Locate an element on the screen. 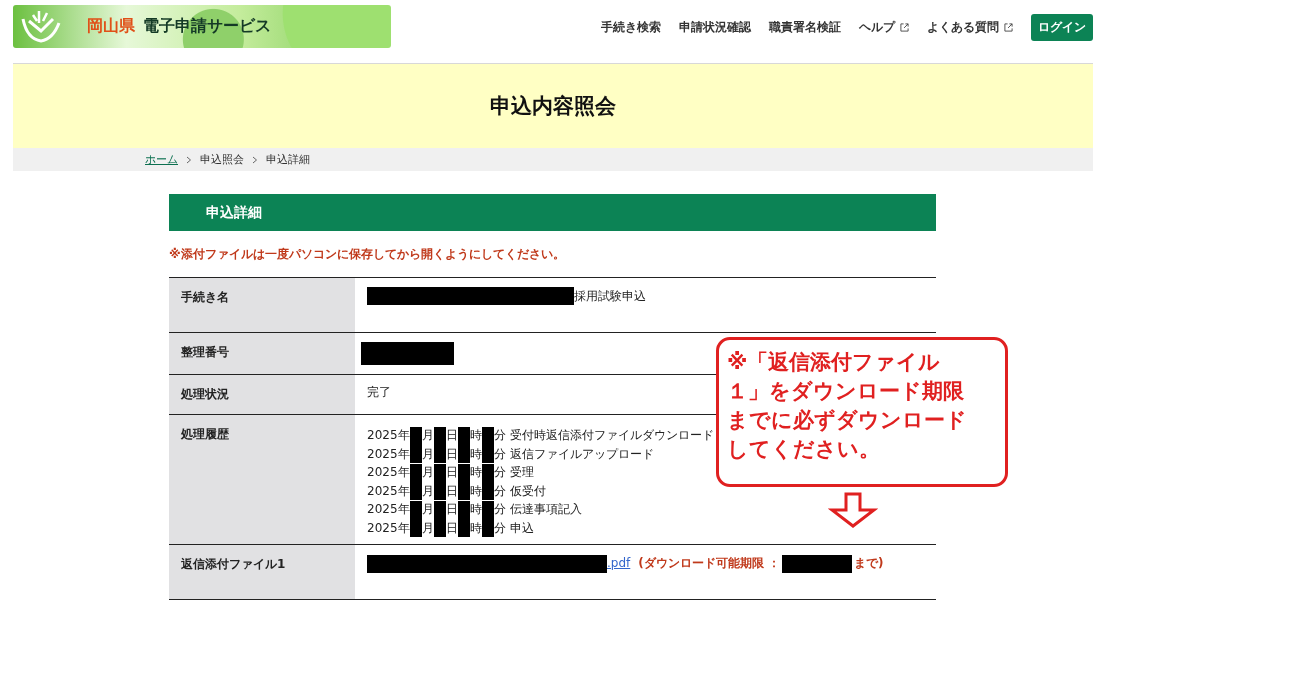  login-button: ログイン is located at coordinates (1062, 27).